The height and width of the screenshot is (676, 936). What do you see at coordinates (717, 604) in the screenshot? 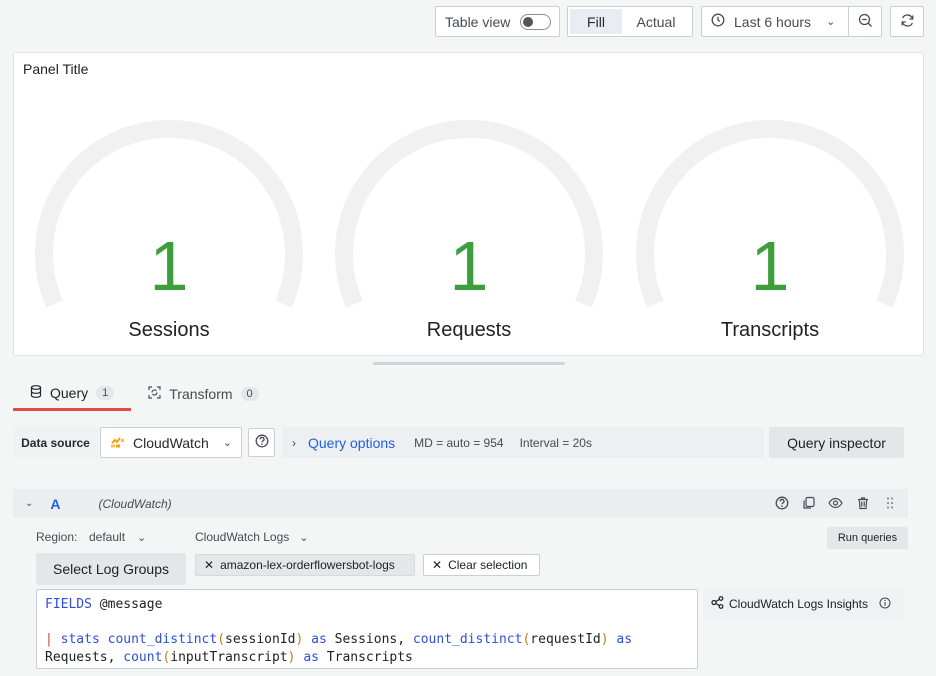
I see `share-icon` at bounding box center [717, 604].